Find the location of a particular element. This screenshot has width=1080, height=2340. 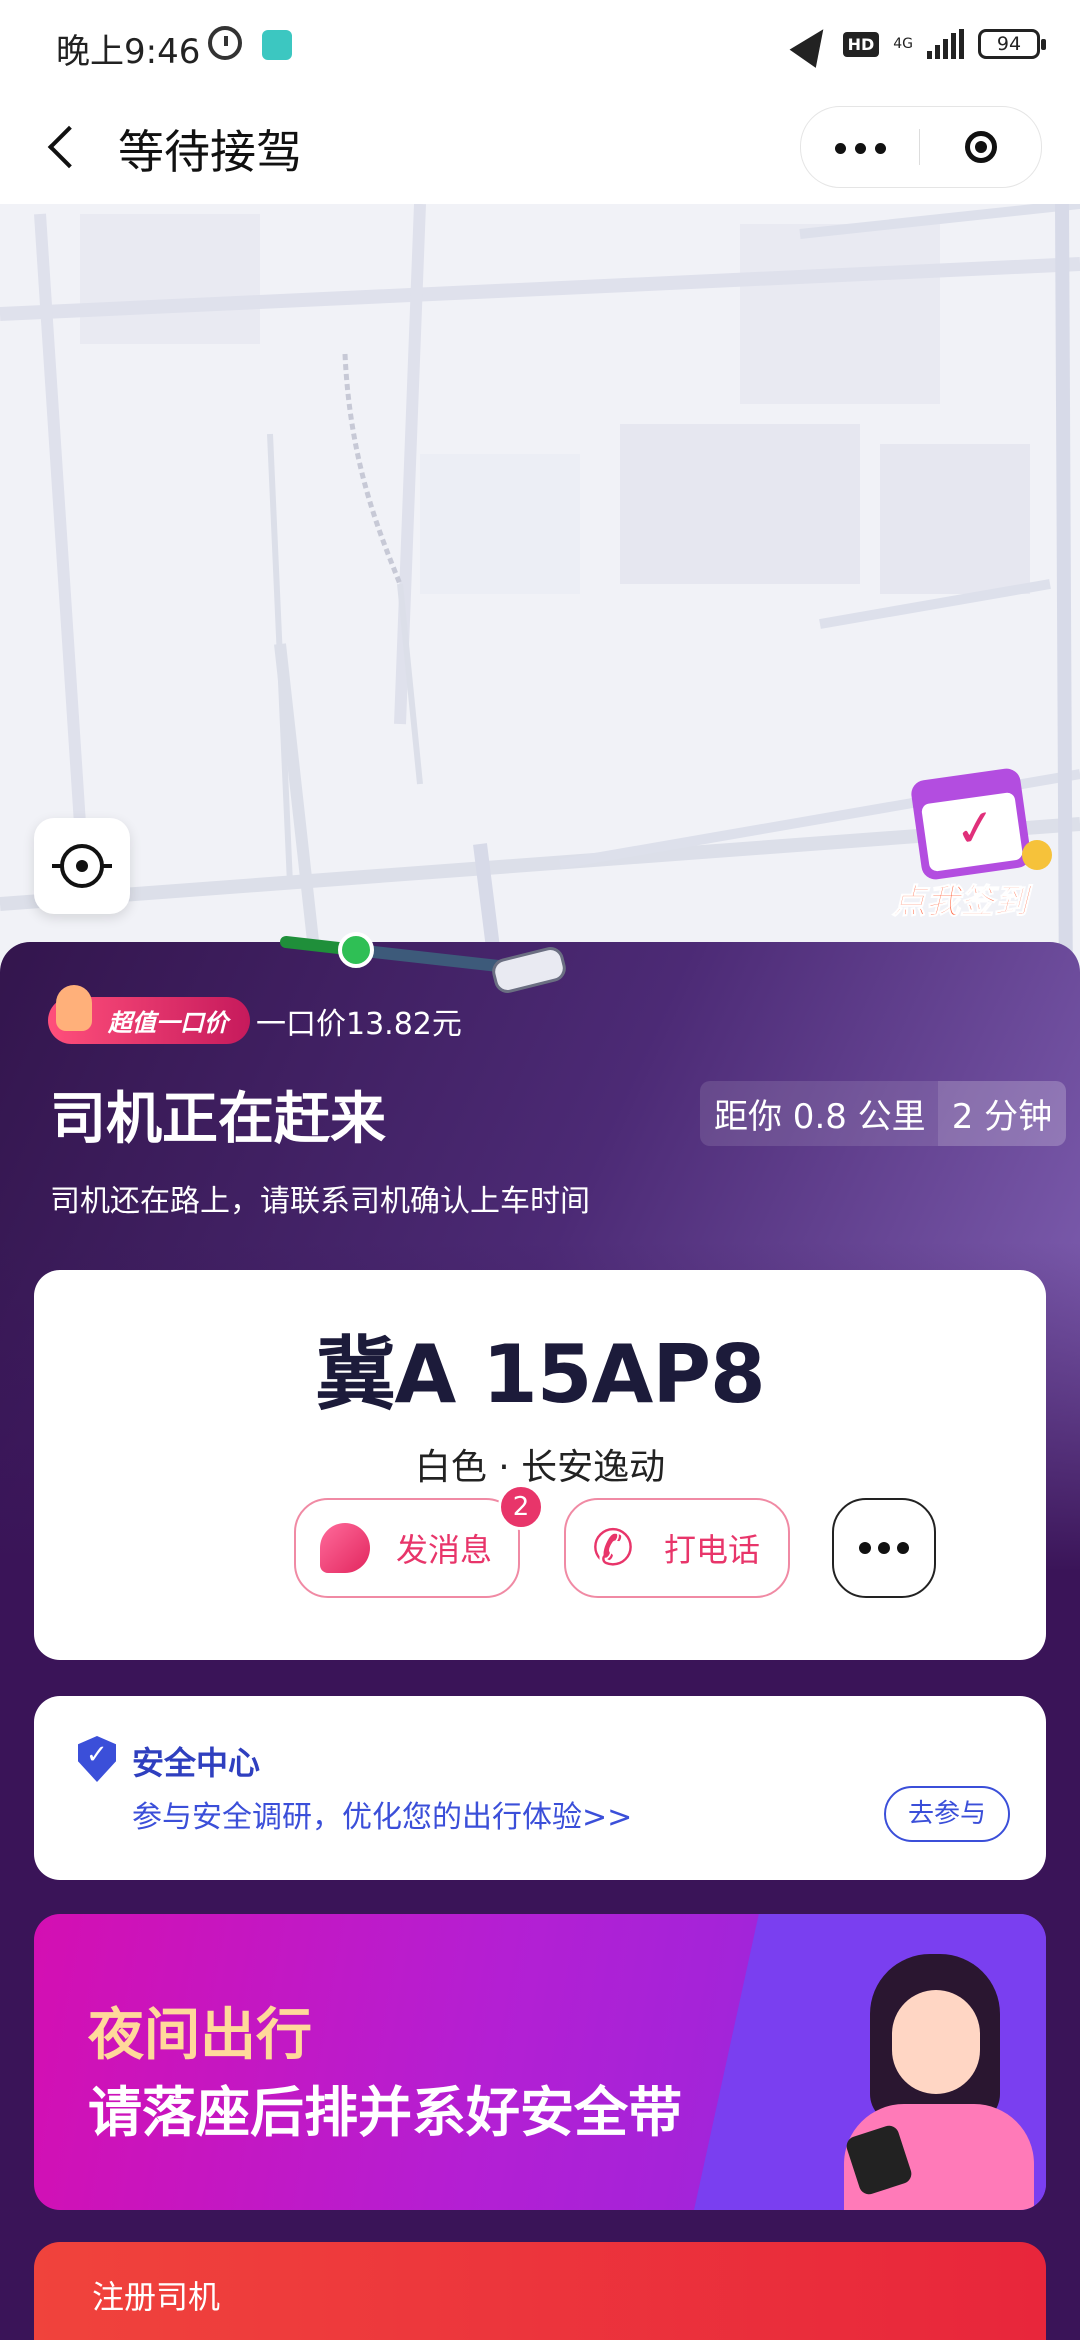

checkin-label: 点我签到 is located at coordinates (960, 902).